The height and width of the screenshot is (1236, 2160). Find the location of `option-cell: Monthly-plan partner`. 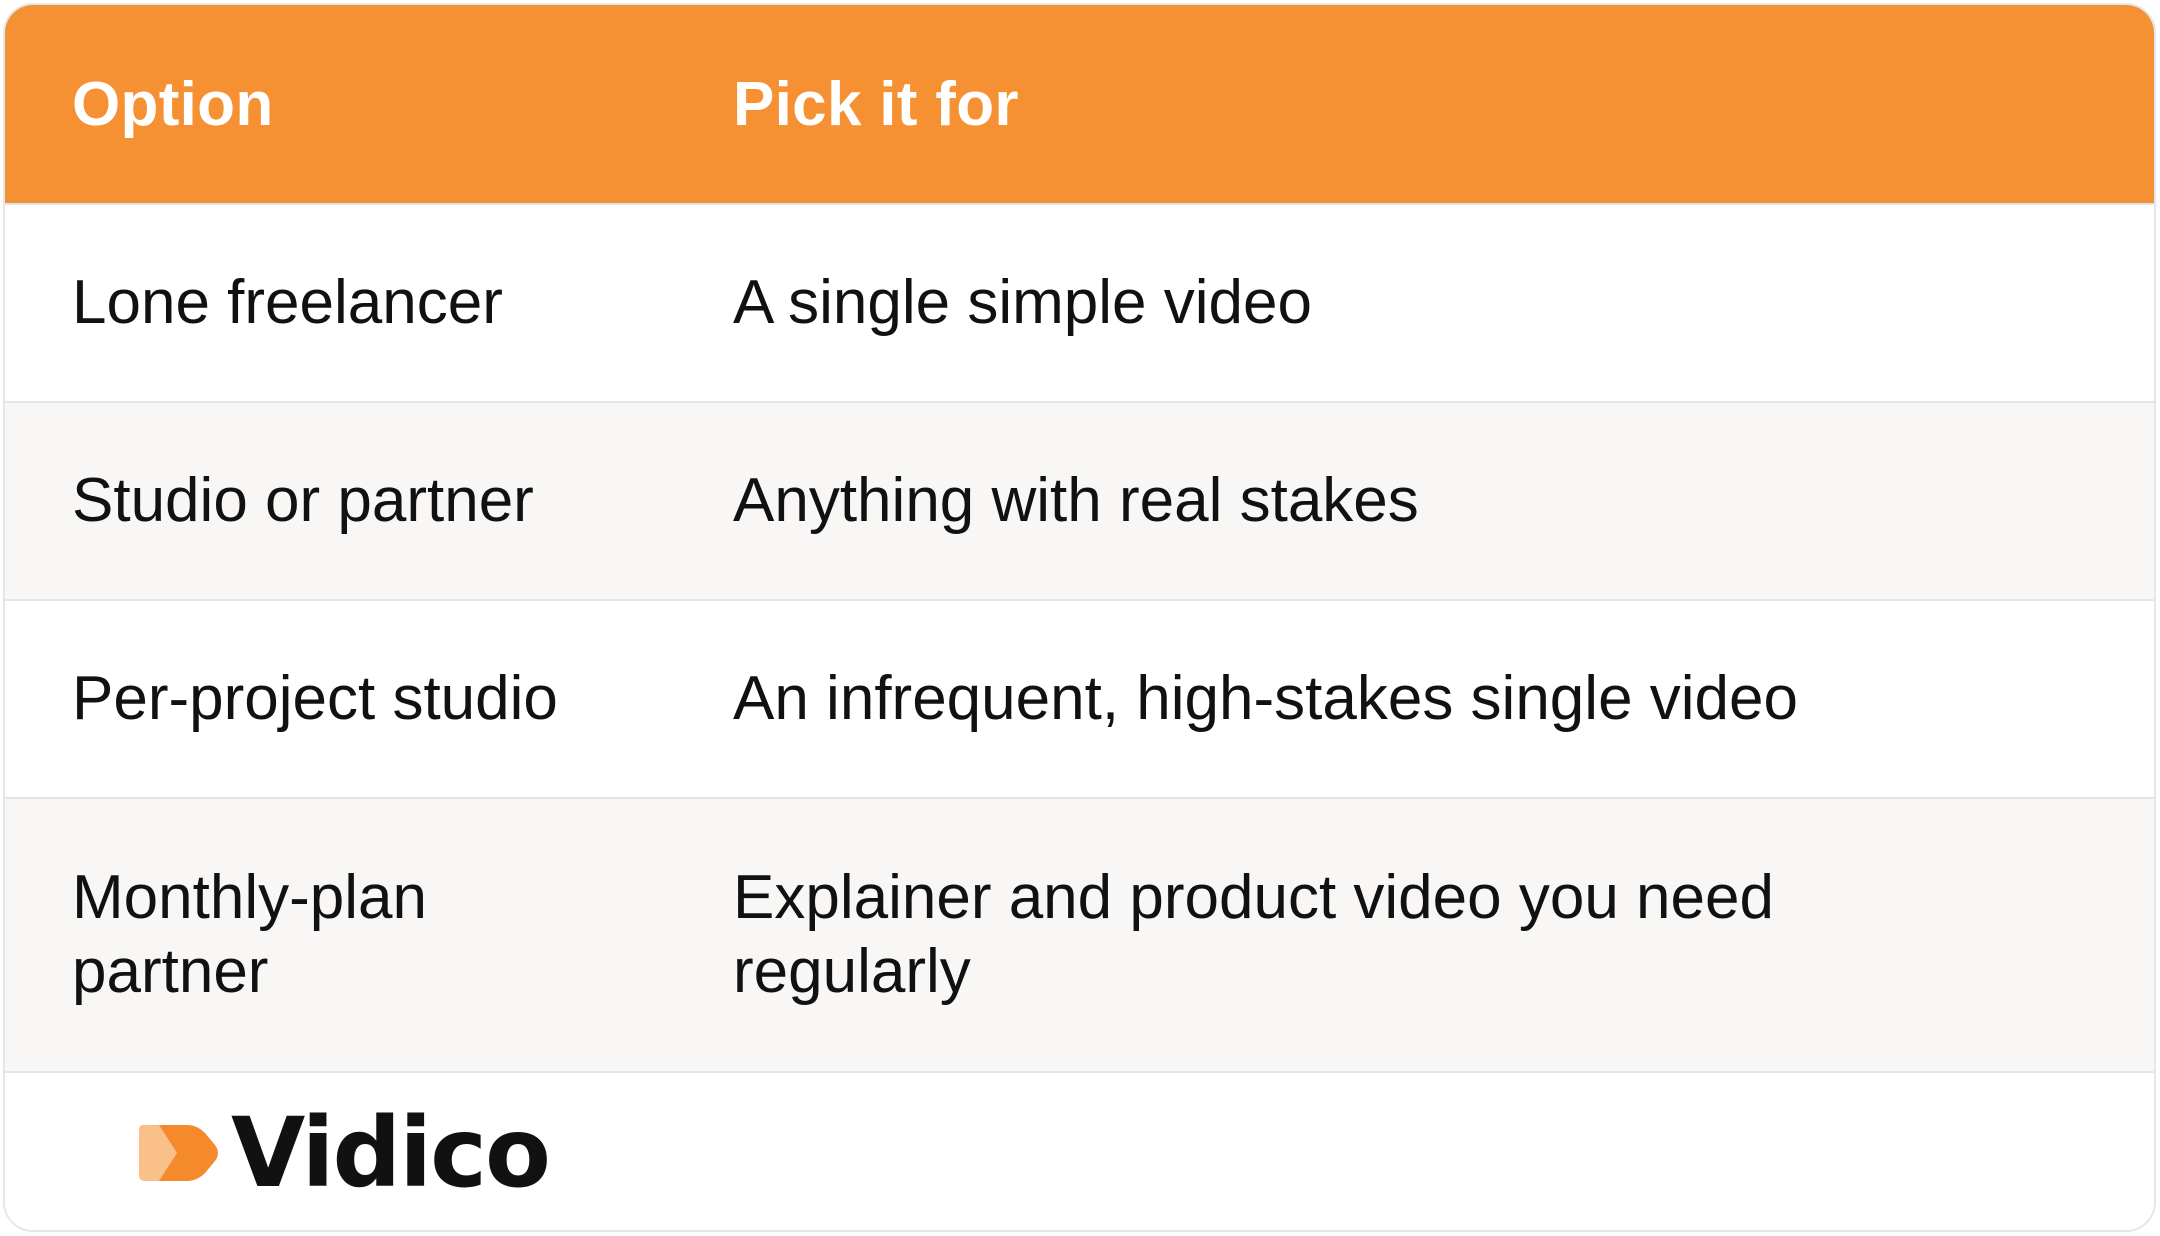

option-cell: Monthly-plan partner is located at coordinates (249, 934).